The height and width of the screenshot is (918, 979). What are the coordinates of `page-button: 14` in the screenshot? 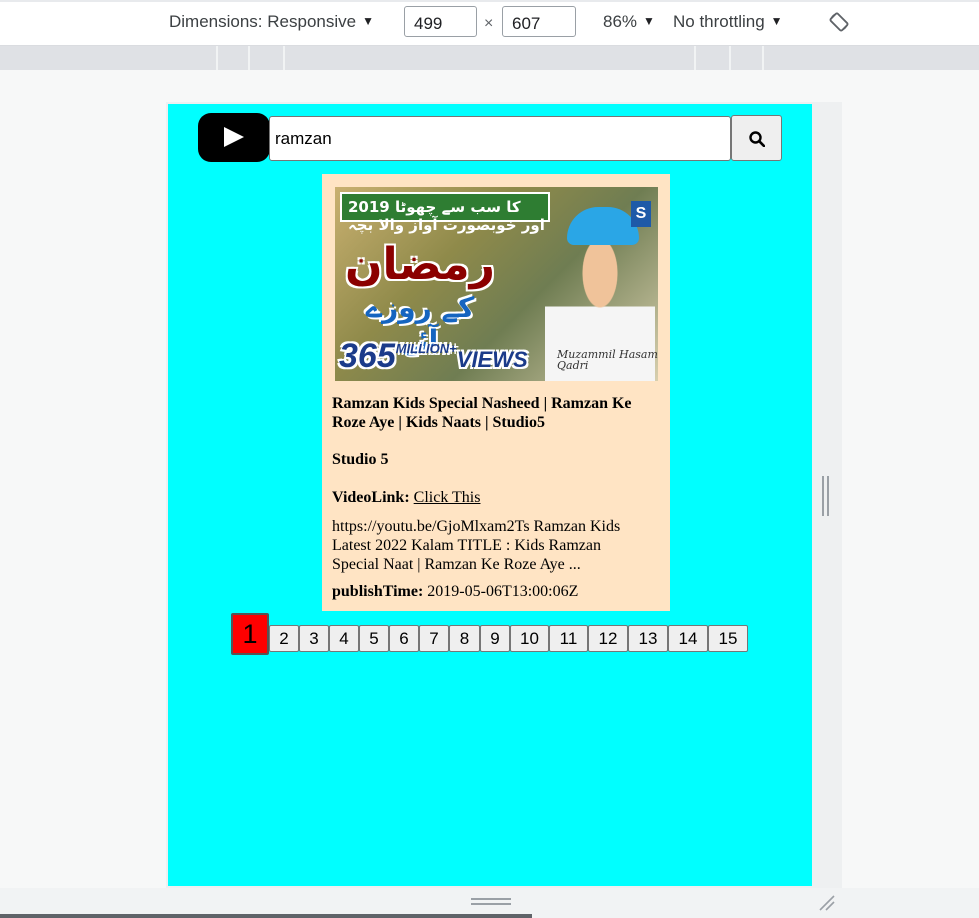 It's located at (688, 638).